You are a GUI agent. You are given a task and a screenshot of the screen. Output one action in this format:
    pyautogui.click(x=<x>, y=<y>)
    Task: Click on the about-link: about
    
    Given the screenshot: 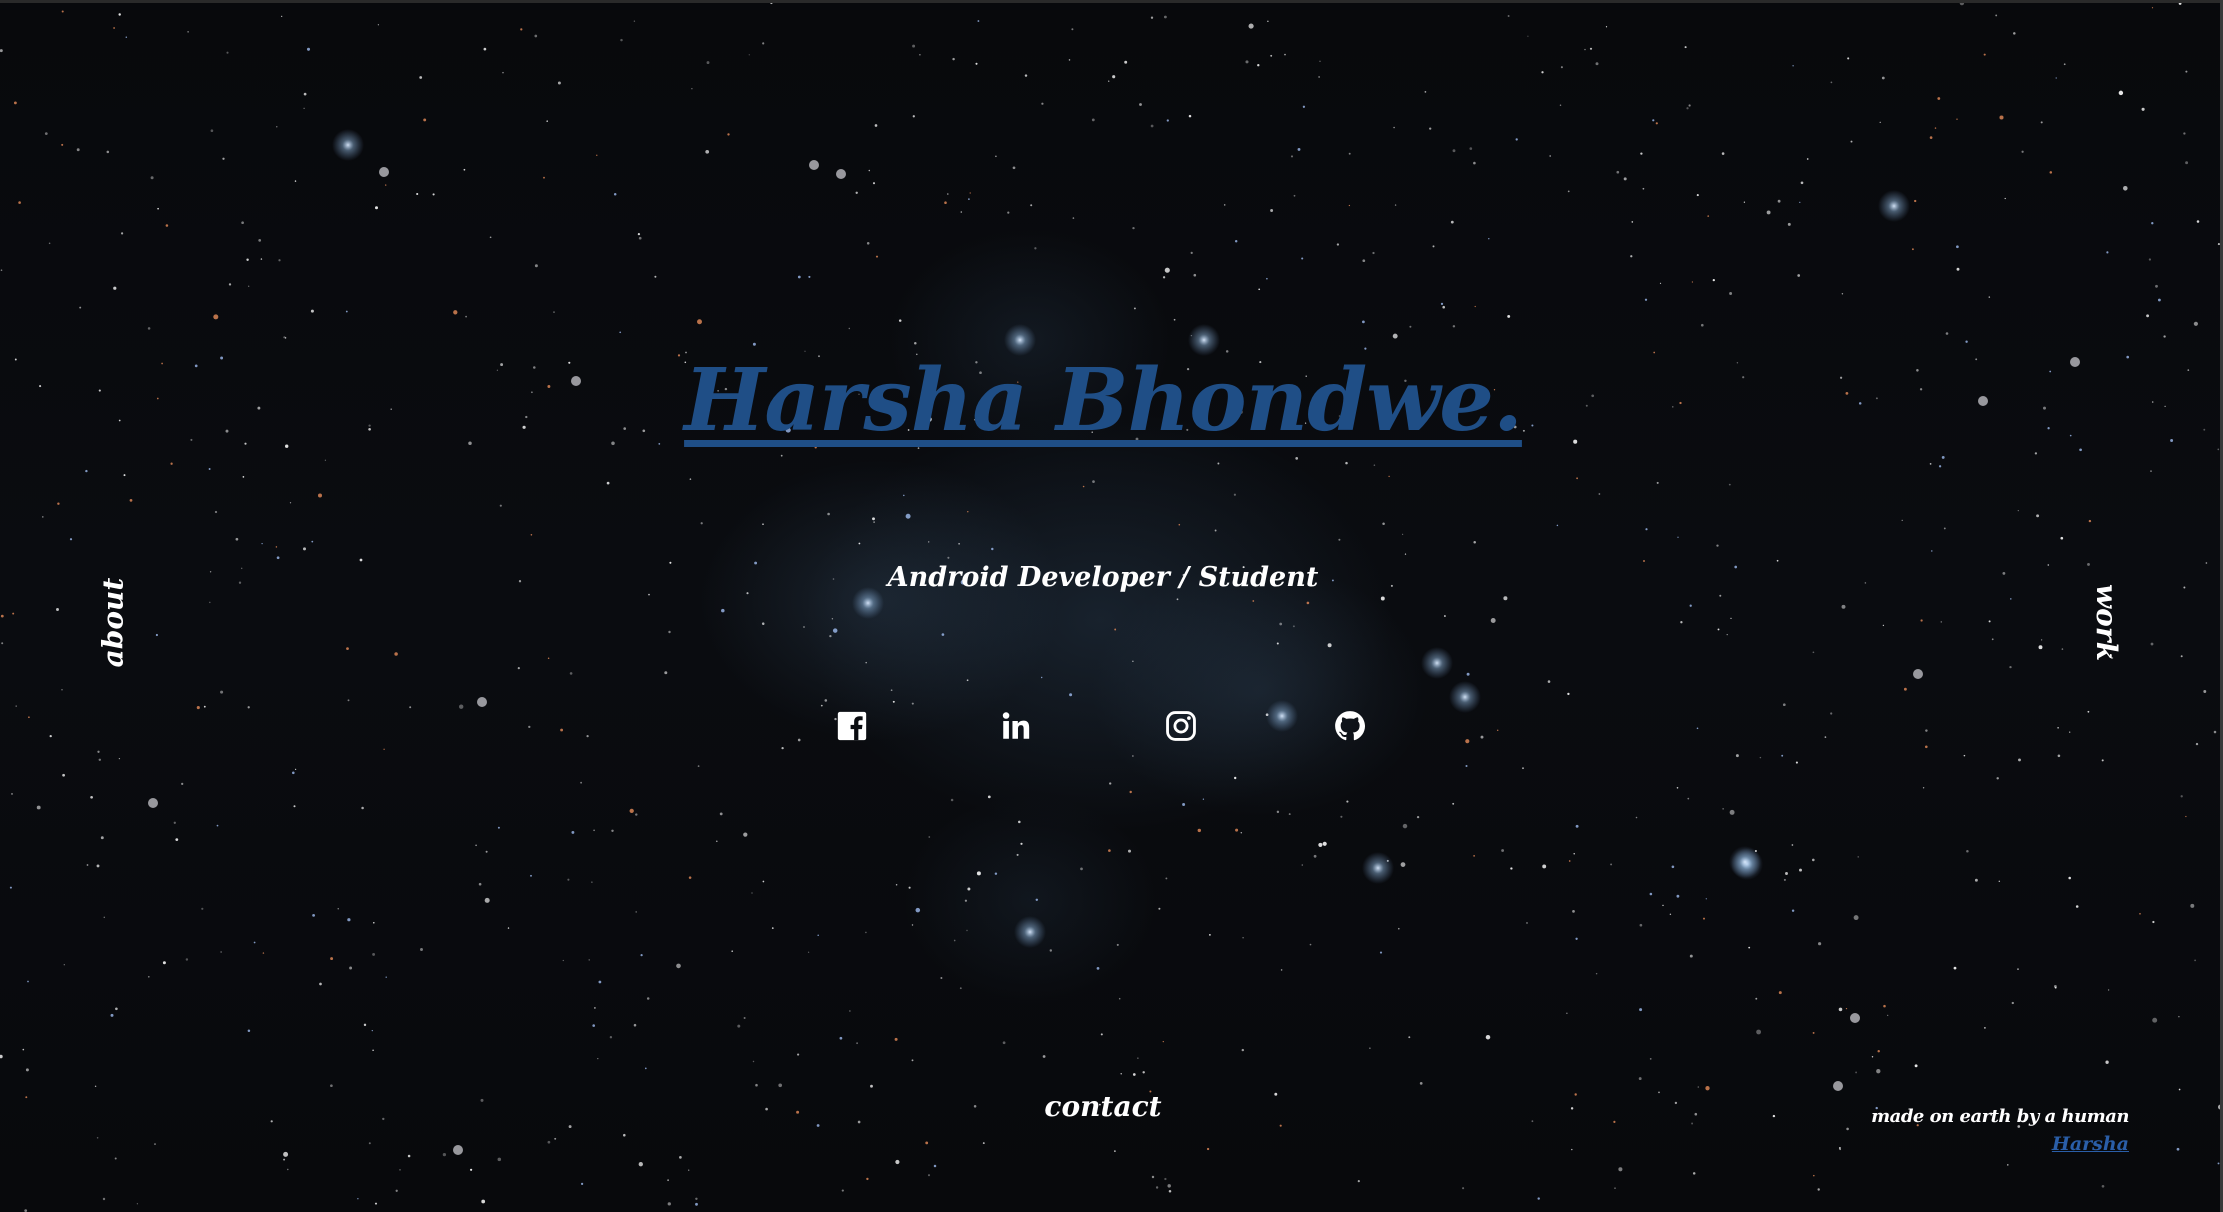 What is the action you would take?
    pyautogui.click(x=112, y=623)
    